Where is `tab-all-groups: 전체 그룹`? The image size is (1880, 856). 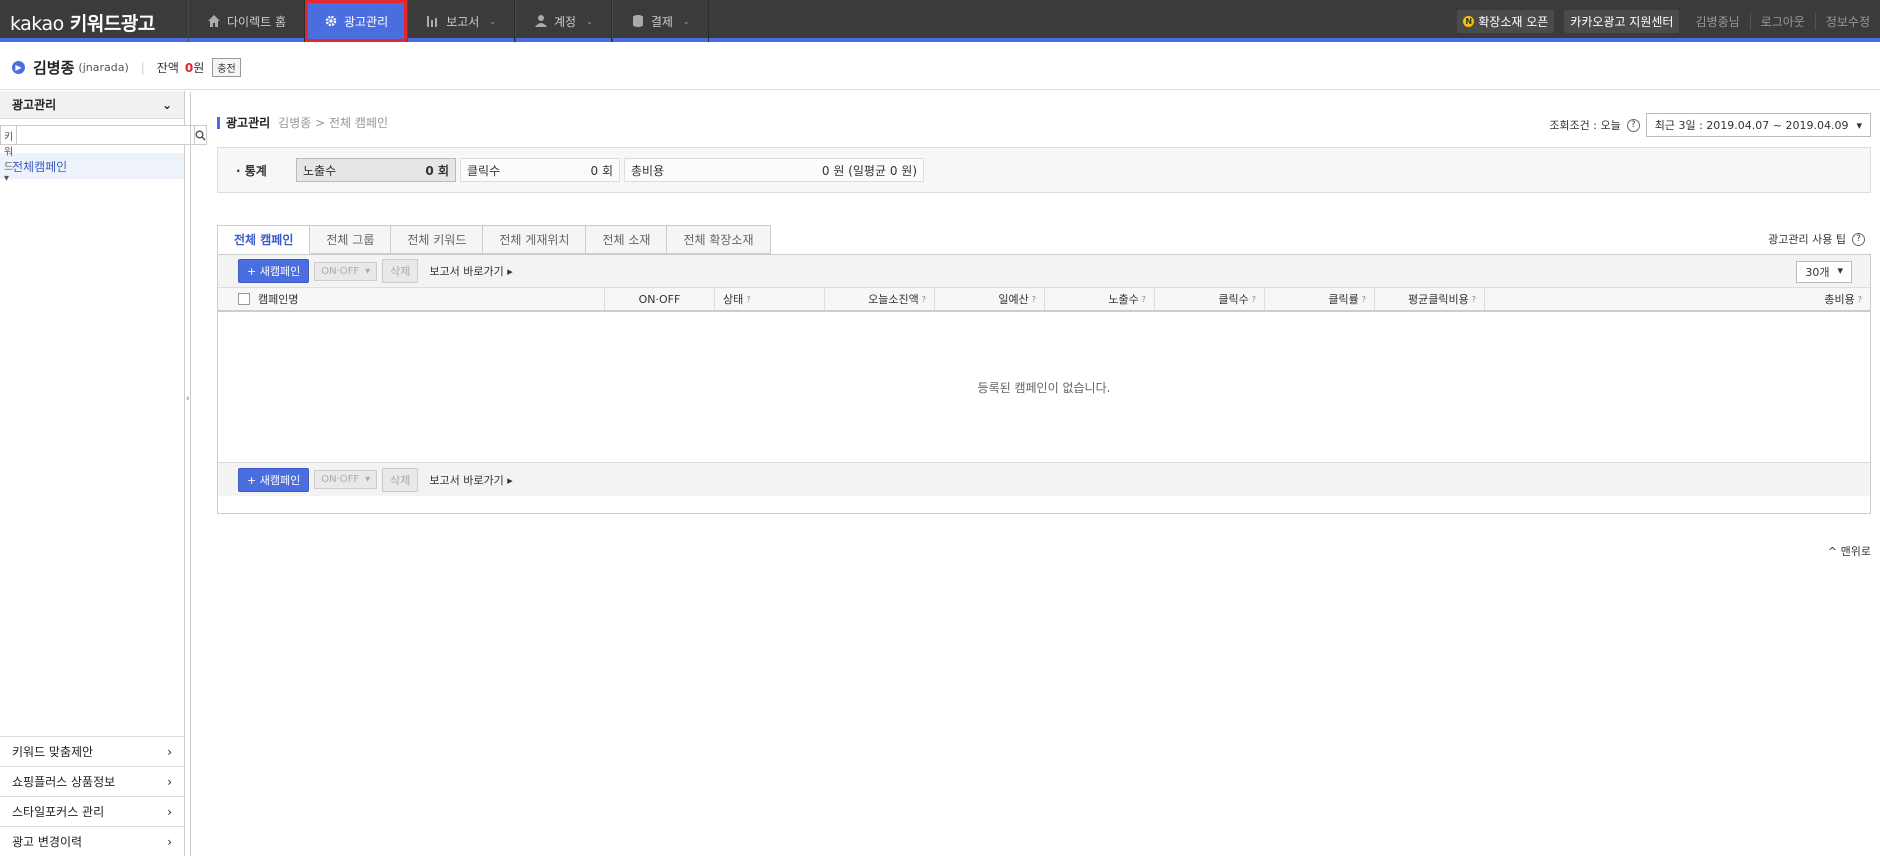
tab-all-groups: 전체 그룹 is located at coordinates (351, 239).